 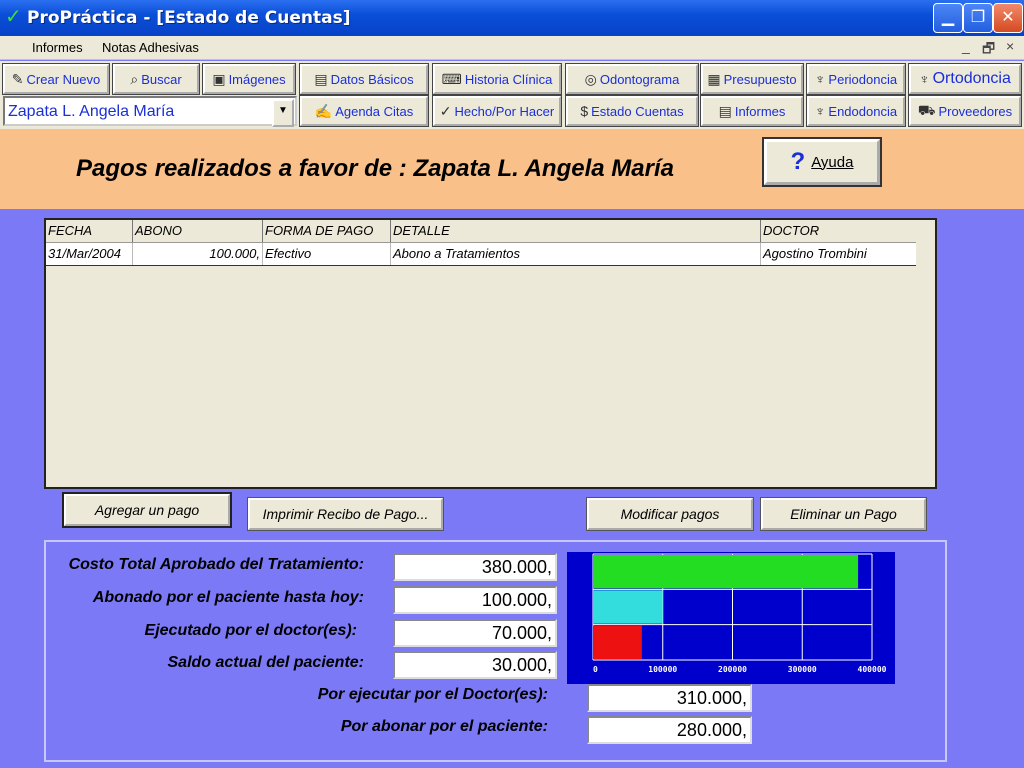 I want to click on new-patient-icon: ✎, so click(x=17, y=78).